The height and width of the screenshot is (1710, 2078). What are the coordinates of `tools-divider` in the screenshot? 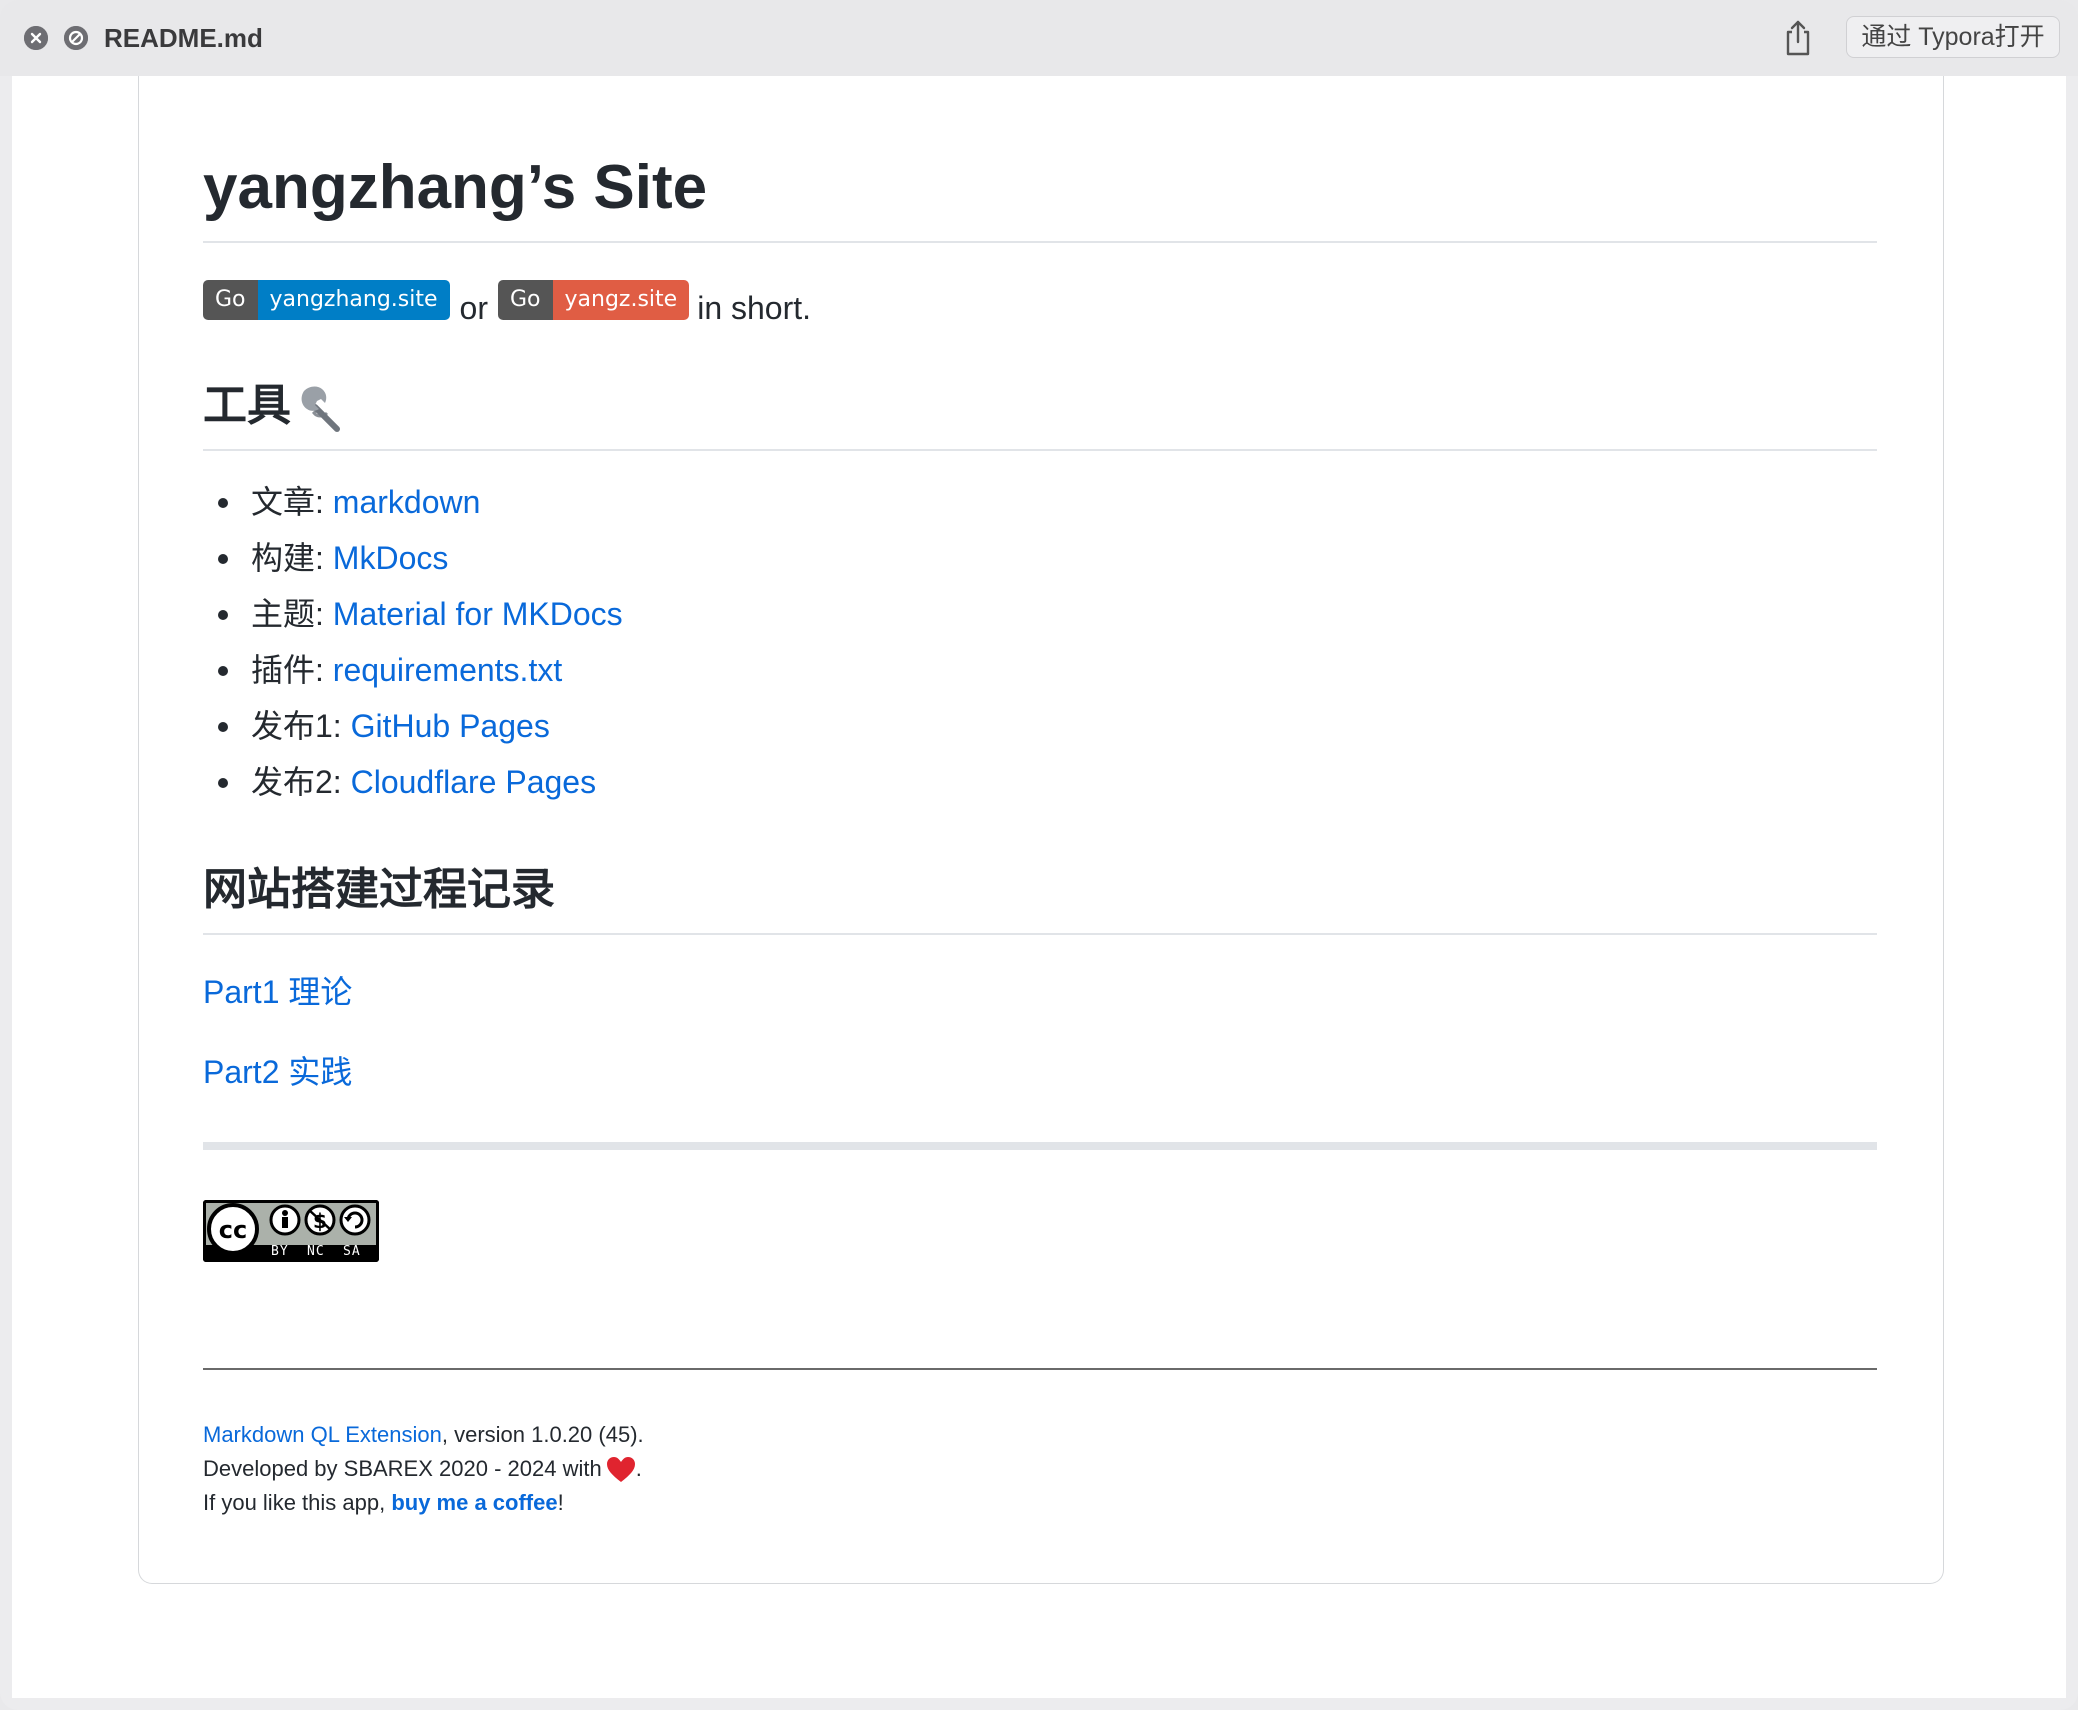 It's located at (1040, 450).